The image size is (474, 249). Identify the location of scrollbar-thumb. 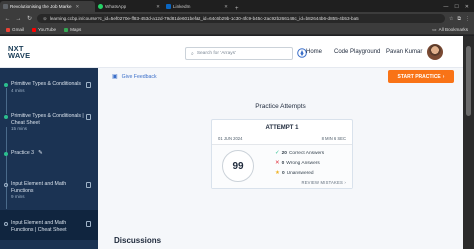
(468, 81).